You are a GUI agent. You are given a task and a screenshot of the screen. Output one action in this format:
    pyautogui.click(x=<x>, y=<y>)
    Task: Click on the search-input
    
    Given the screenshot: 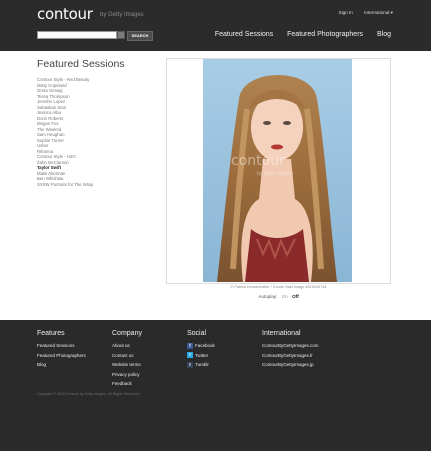 What is the action you would take?
    pyautogui.click(x=77, y=35)
    